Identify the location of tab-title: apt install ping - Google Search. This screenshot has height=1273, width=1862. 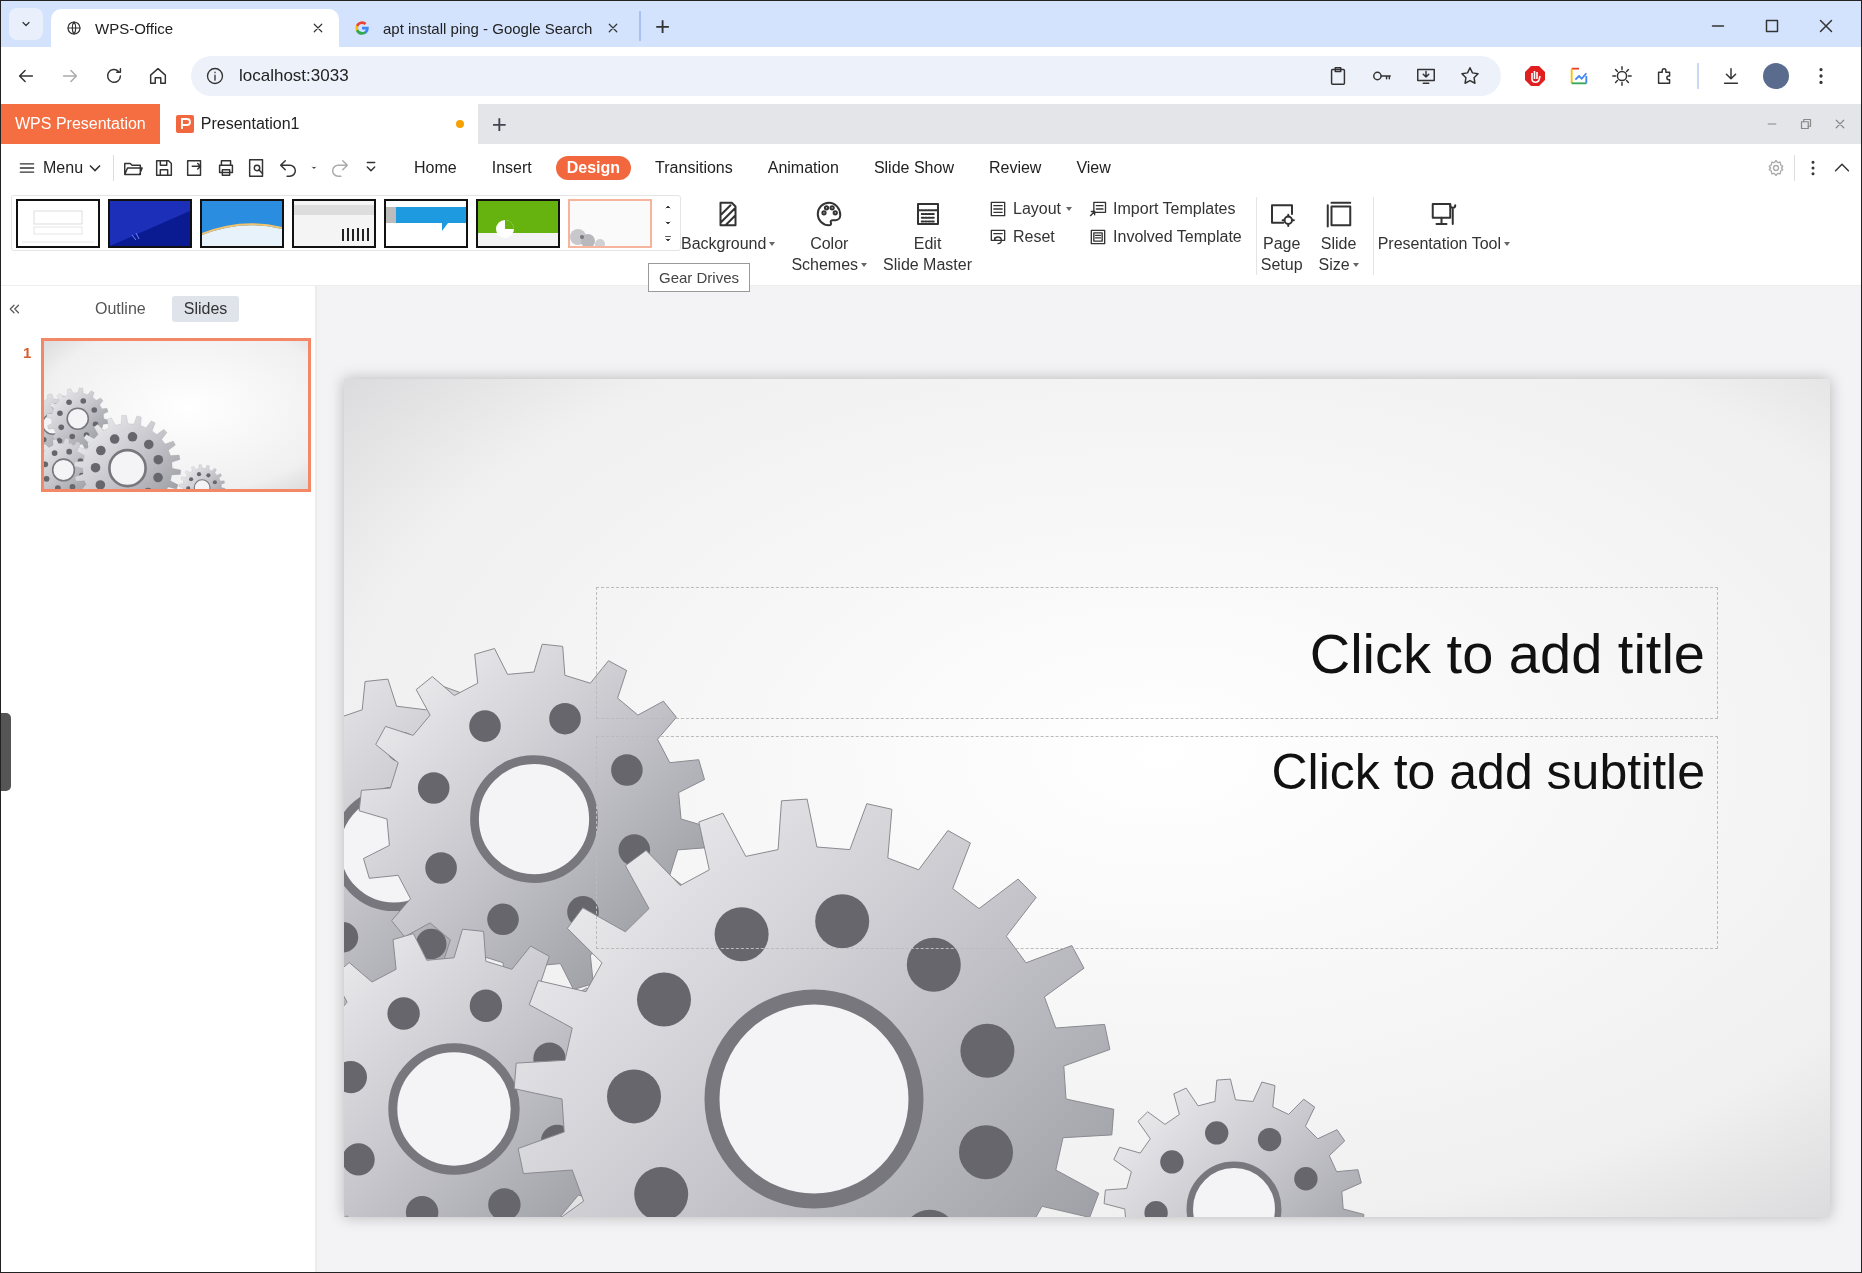
(488, 28).